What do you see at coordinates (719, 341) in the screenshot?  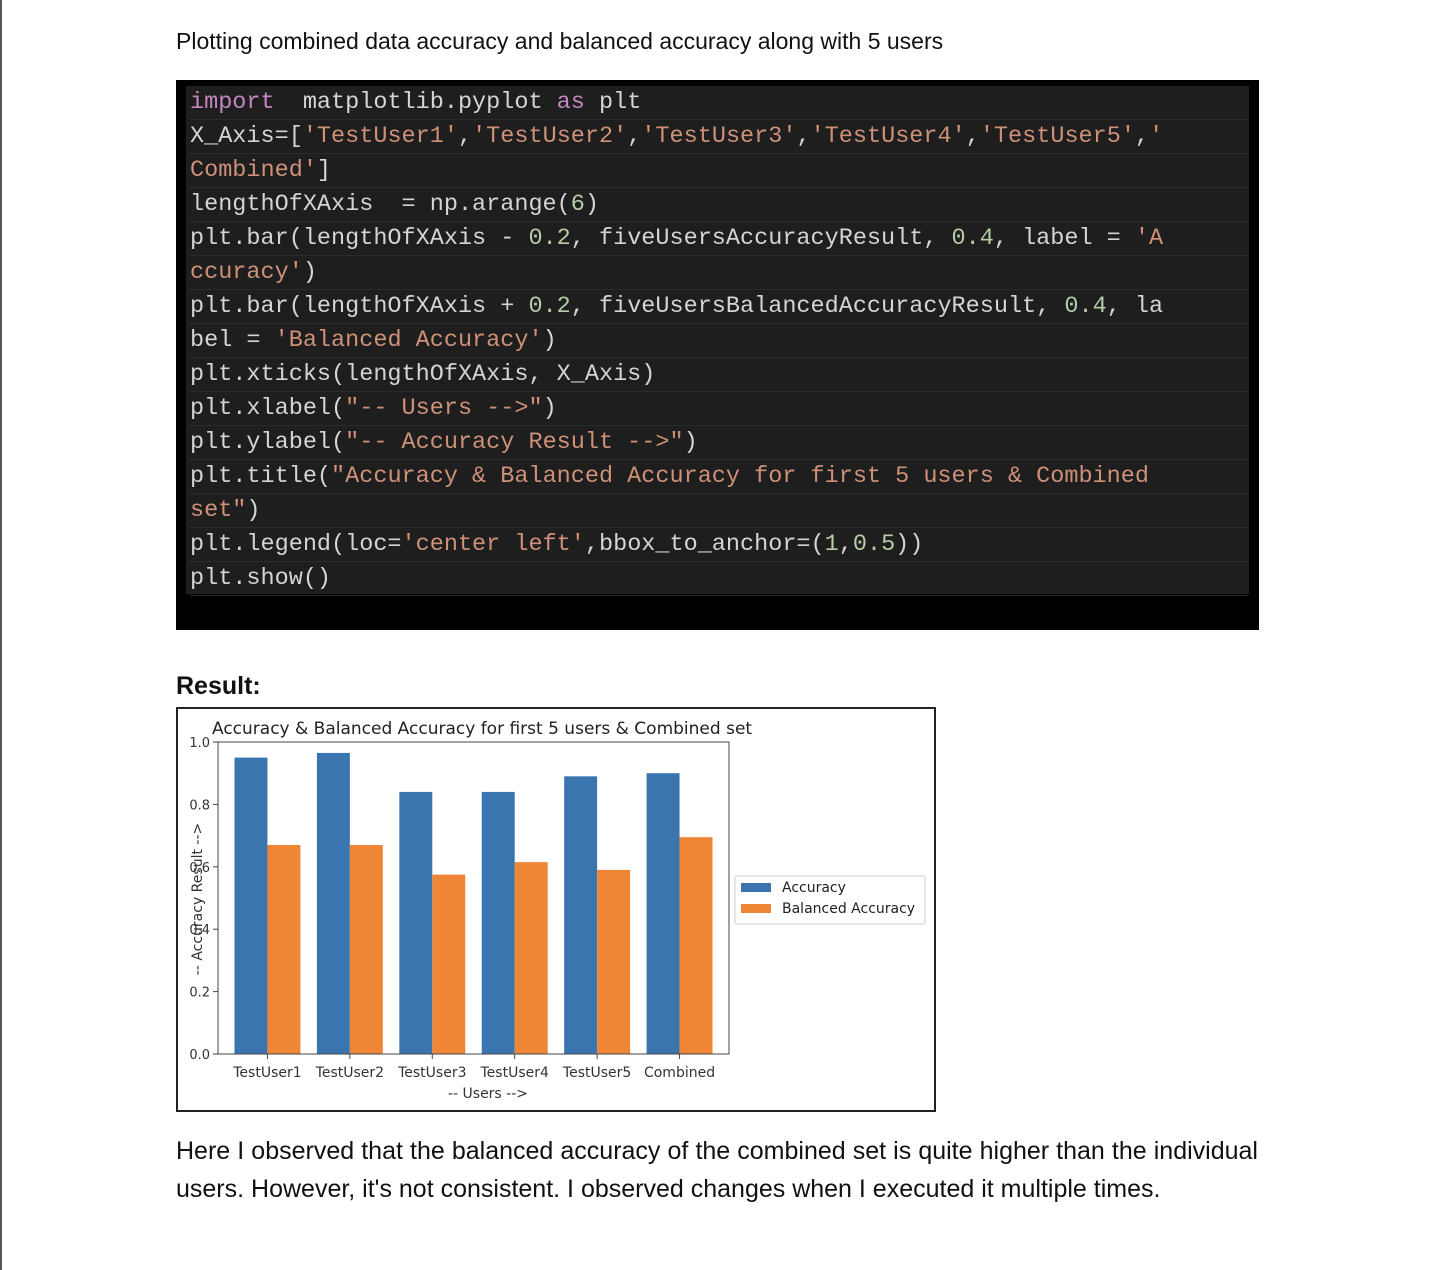 I see `code-line: bel = 'Balanced Accuracy')` at bounding box center [719, 341].